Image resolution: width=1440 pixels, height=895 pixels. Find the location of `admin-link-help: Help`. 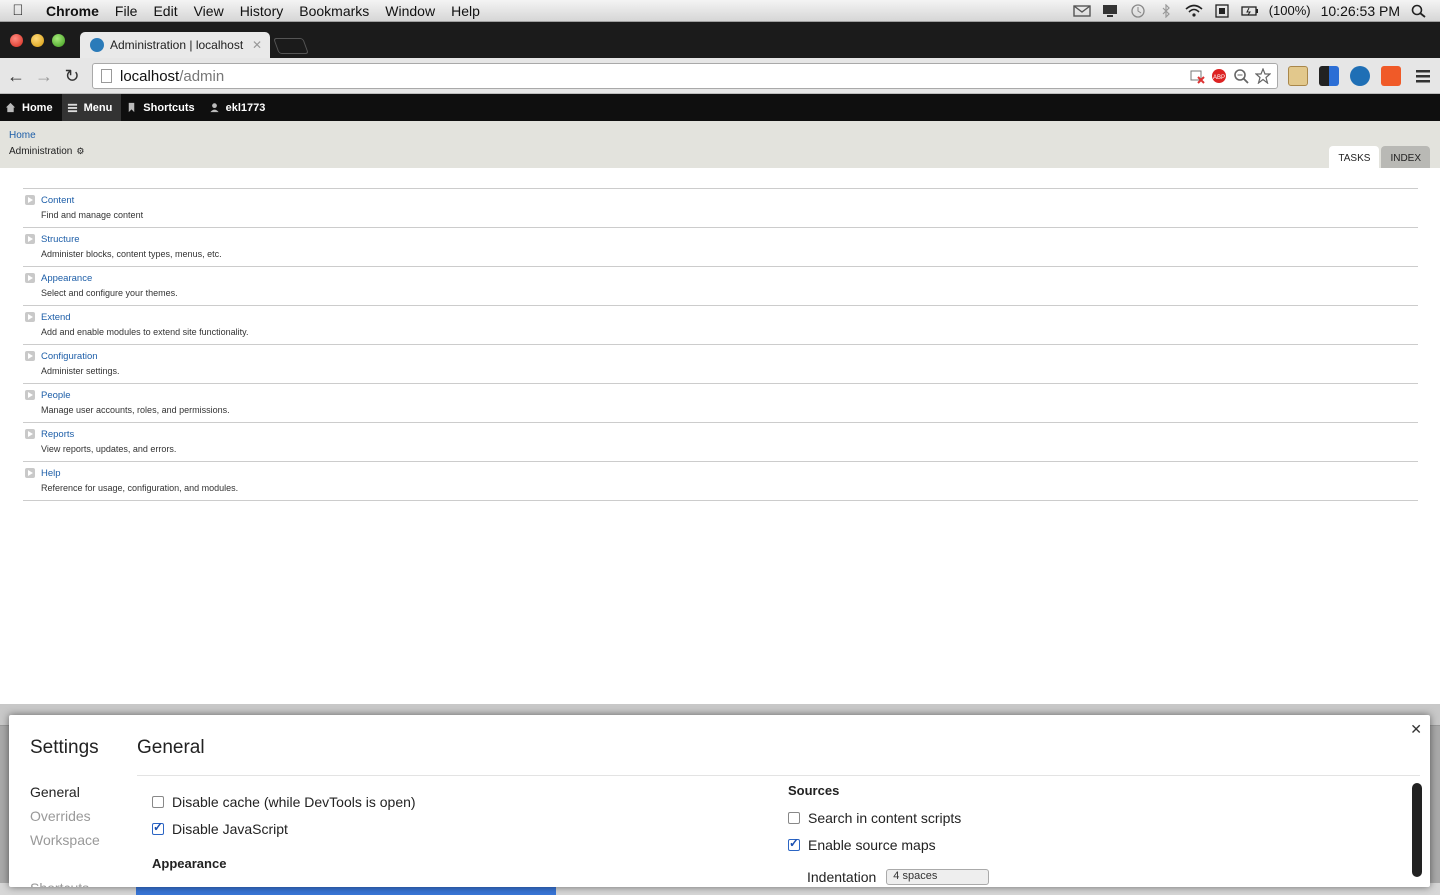

admin-link-help: Help is located at coordinates (51, 473).